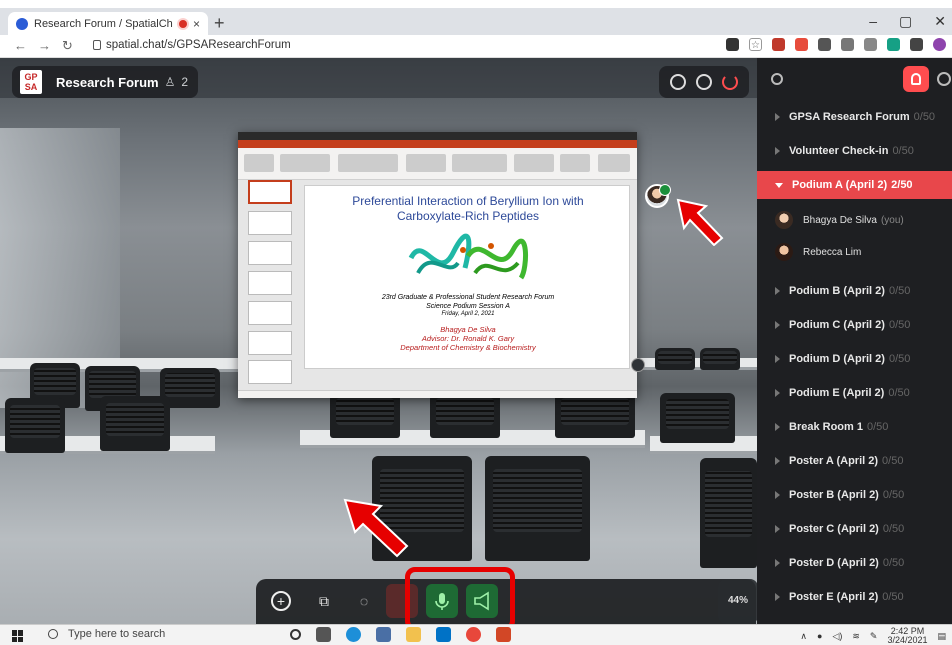 The width and height of the screenshot is (952, 645). Describe the element at coordinates (468, 314) in the screenshot. I see `event-date: Friday, April 2, 2021` at that location.